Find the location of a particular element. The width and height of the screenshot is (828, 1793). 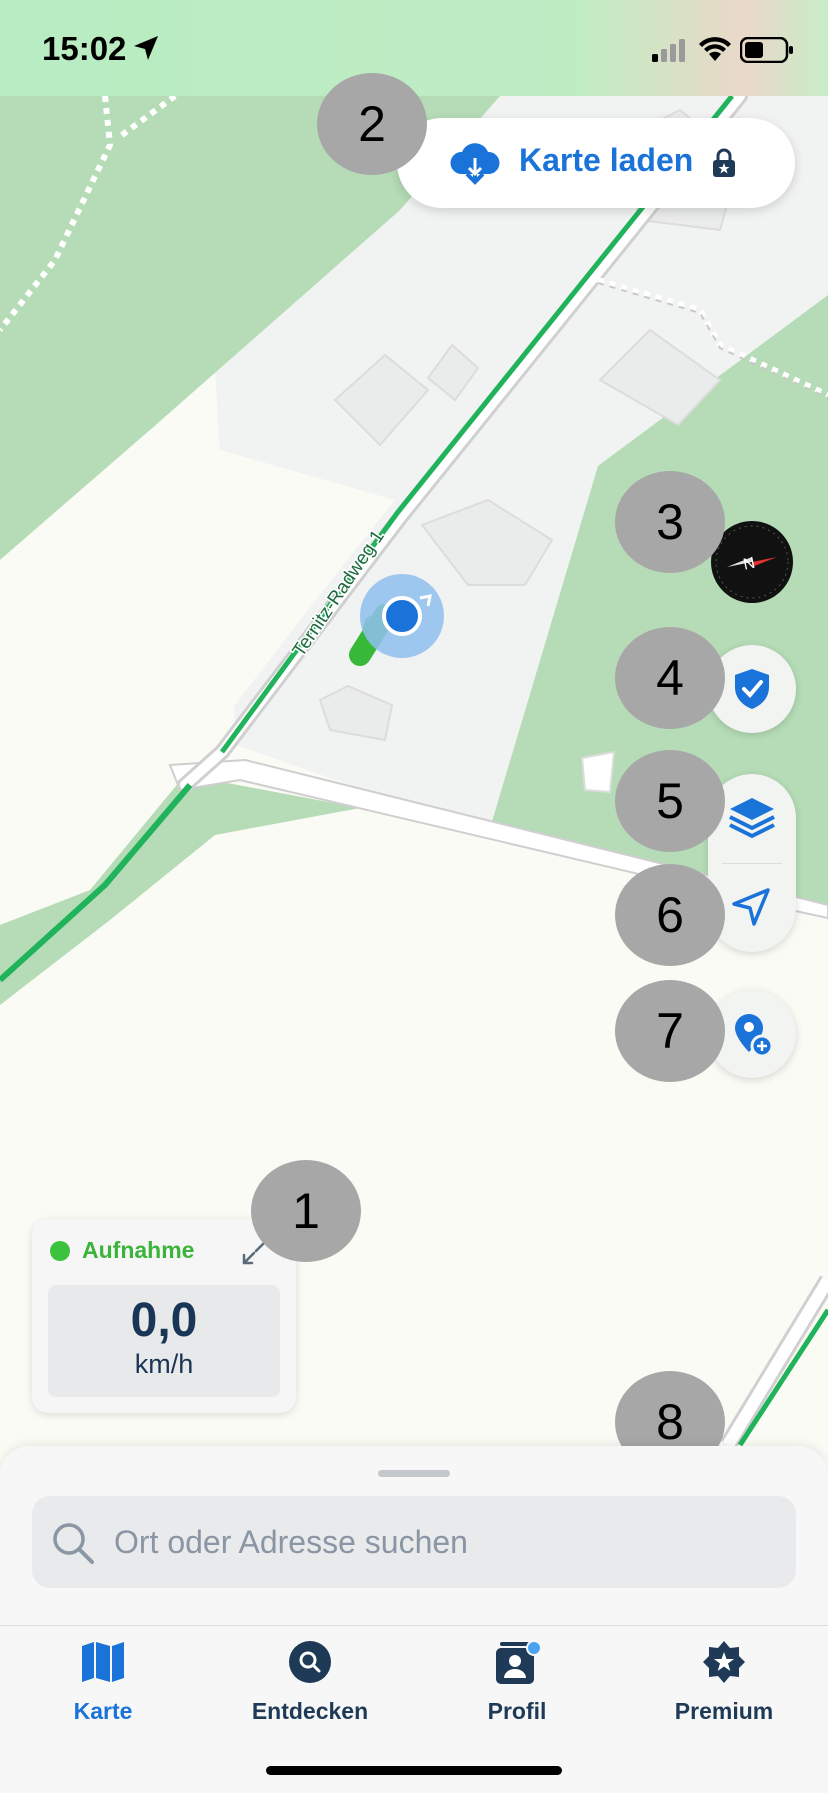

tab-premium: Premium is located at coordinates (724, 1690).